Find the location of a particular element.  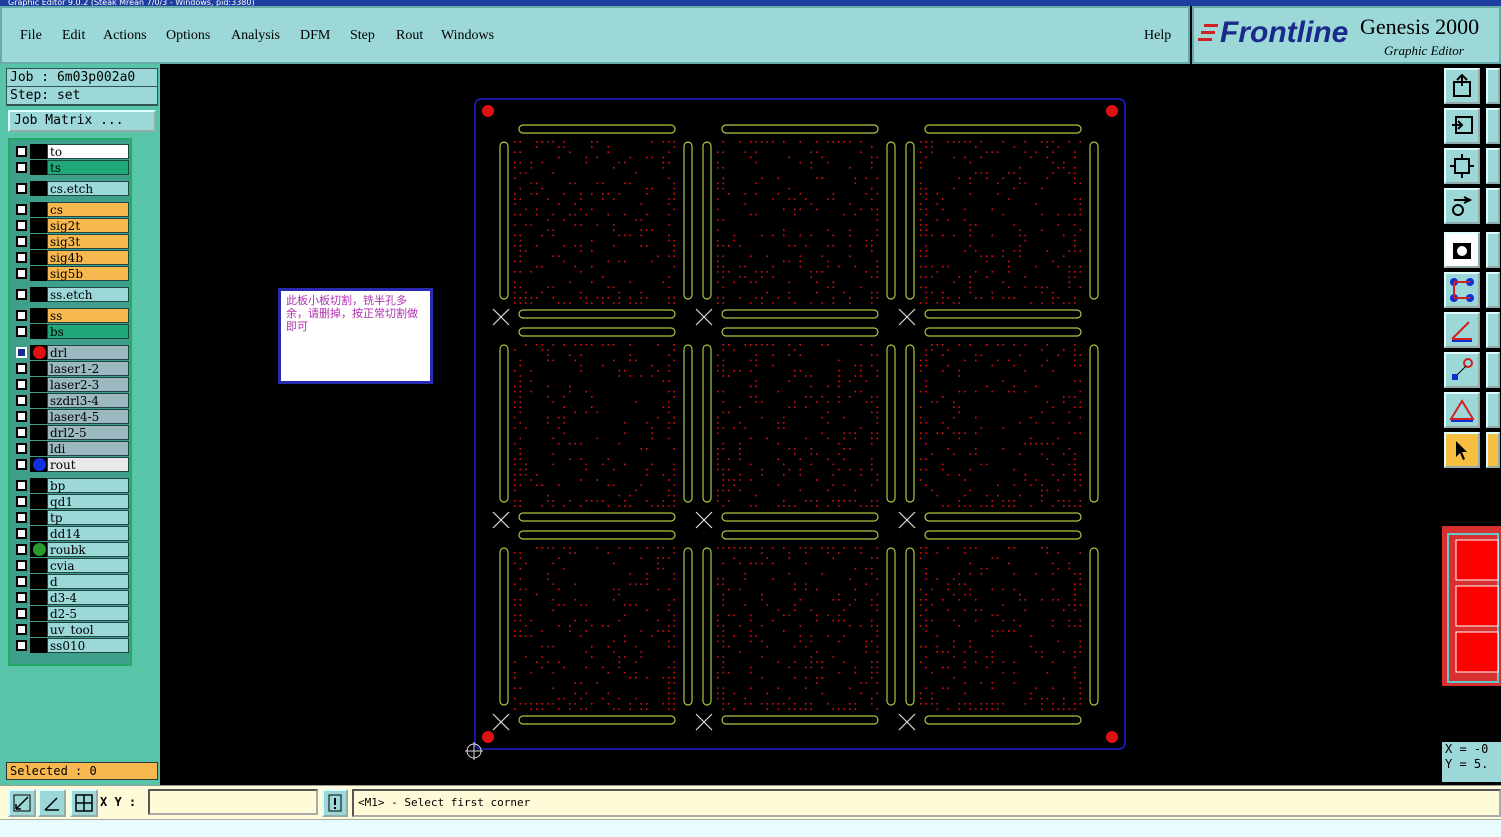

resize-icon is located at coordinates (22, 803).